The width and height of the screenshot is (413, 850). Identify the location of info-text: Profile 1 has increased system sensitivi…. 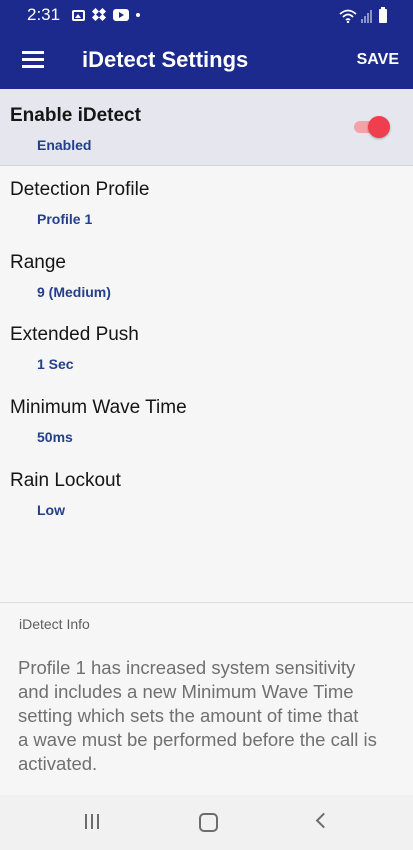
(210, 716).